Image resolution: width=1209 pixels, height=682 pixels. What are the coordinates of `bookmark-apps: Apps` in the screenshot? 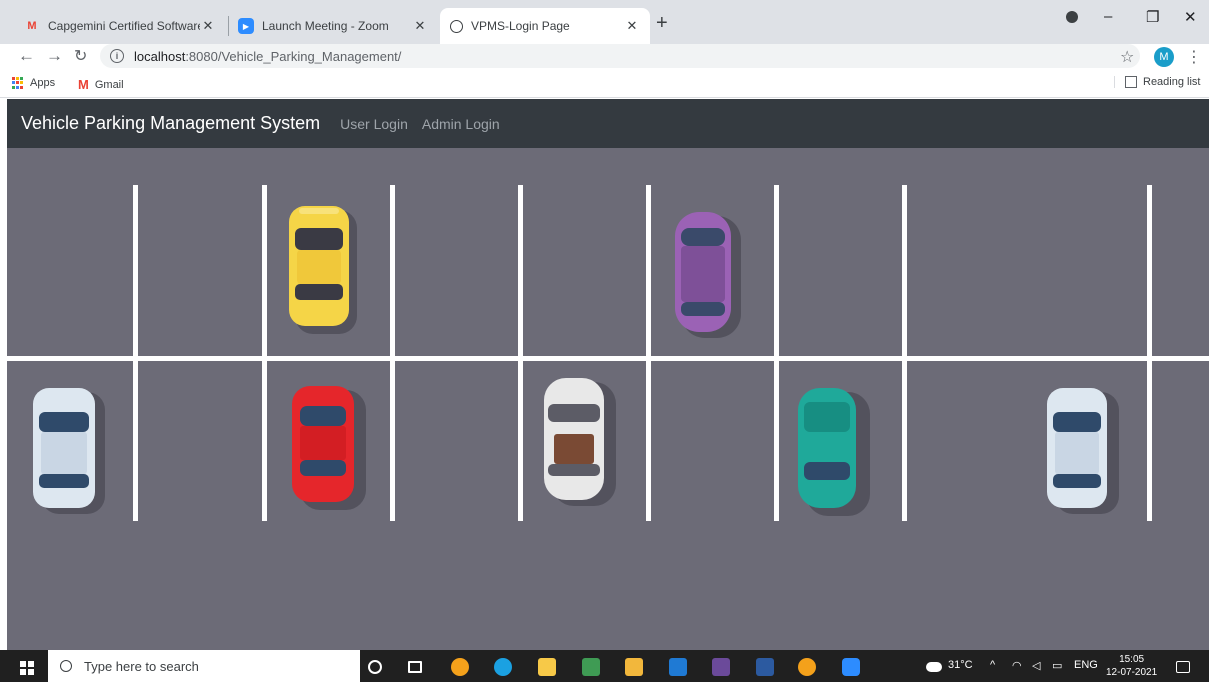 It's located at (33, 83).